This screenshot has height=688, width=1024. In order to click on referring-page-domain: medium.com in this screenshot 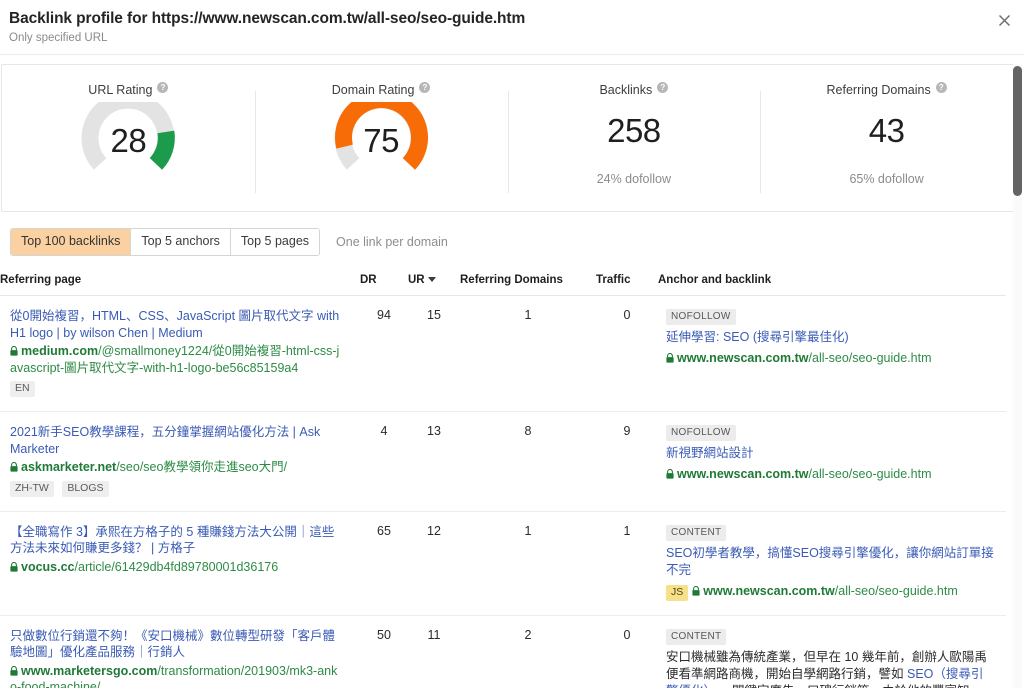, I will do `click(60, 351)`.